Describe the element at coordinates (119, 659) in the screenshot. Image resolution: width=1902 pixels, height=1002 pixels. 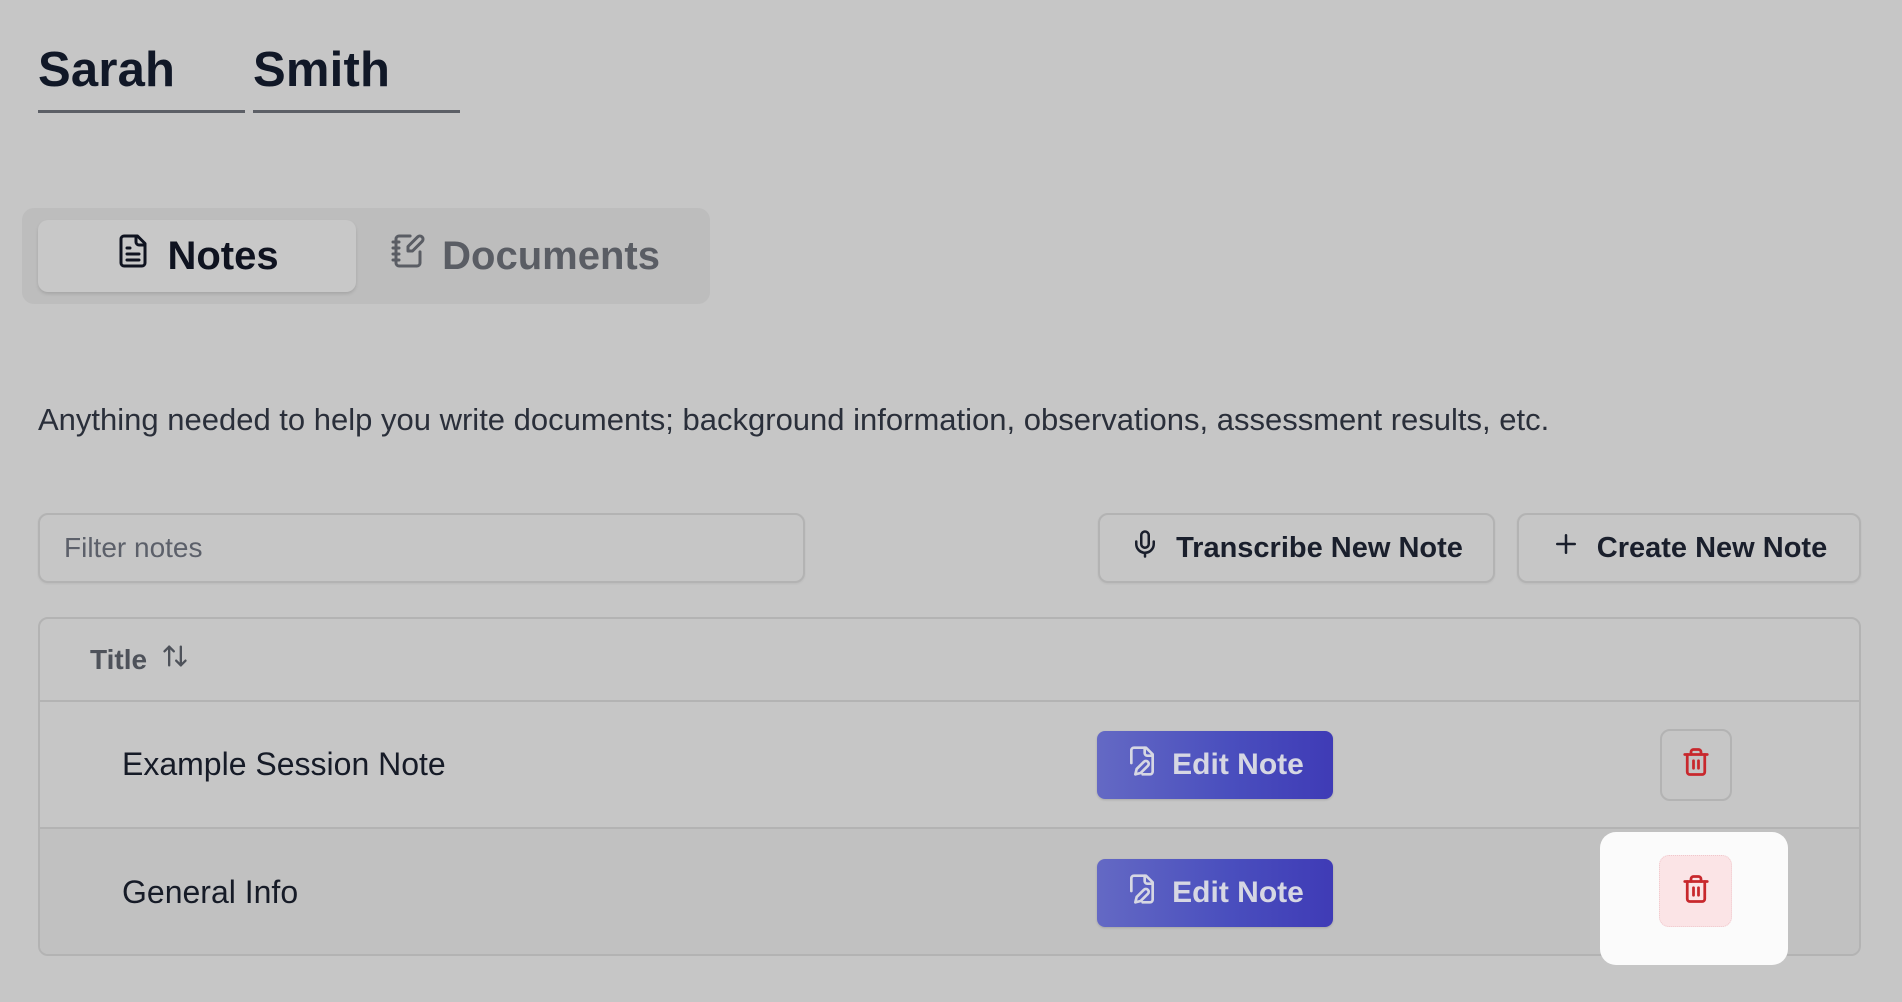
I see `column-title-label: Title` at that location.